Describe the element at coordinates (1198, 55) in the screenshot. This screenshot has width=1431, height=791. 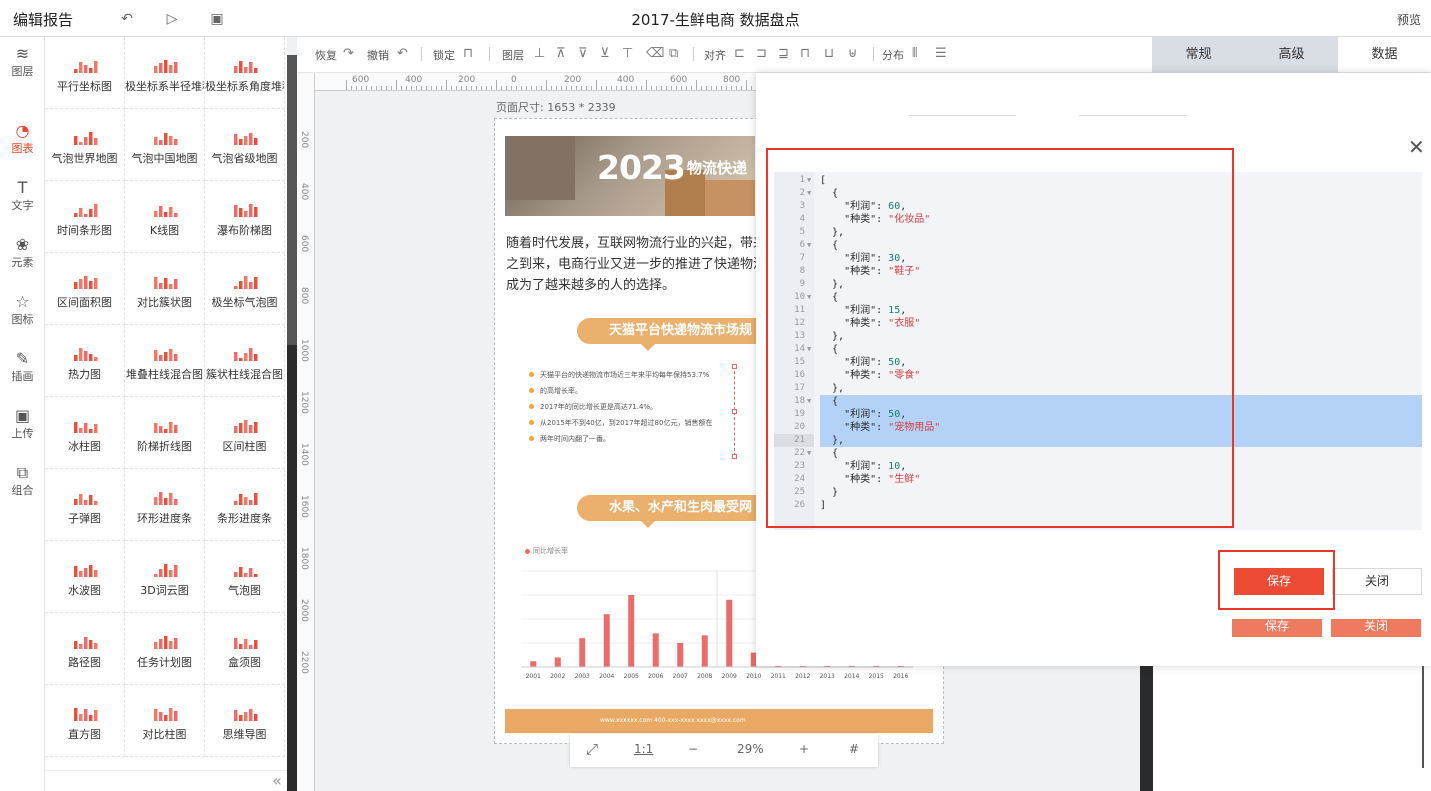
I see `tab-general: 常规` at that location.